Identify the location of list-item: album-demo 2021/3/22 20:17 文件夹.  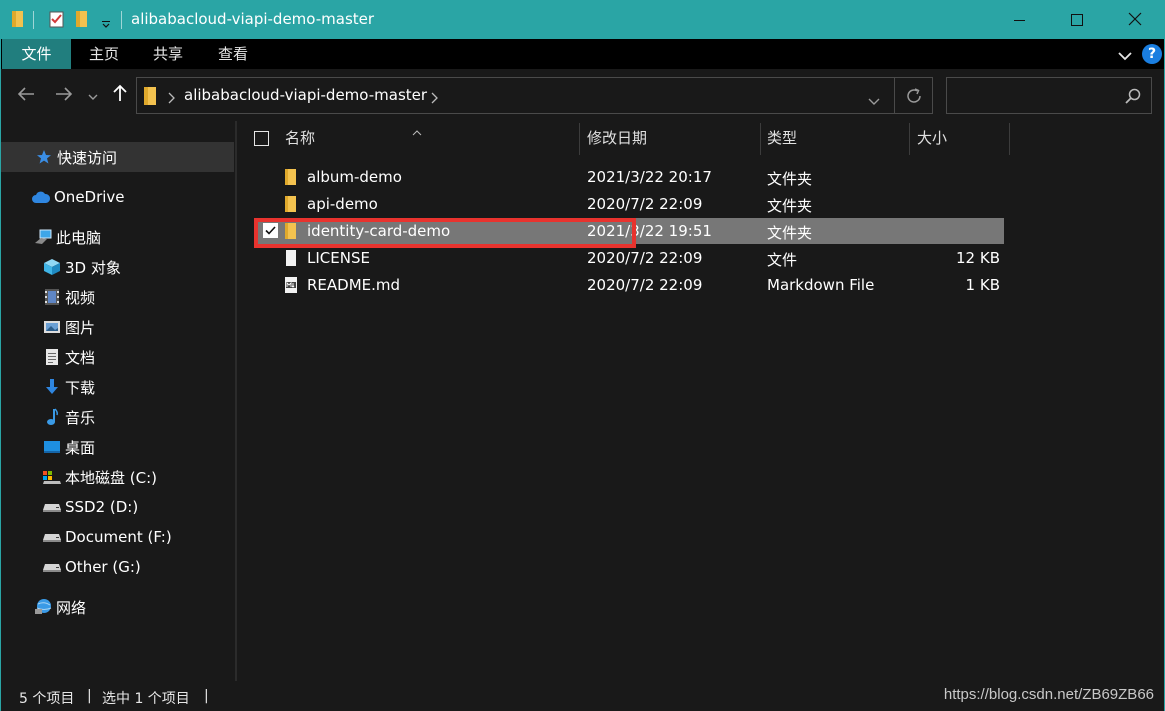
(629, 177).